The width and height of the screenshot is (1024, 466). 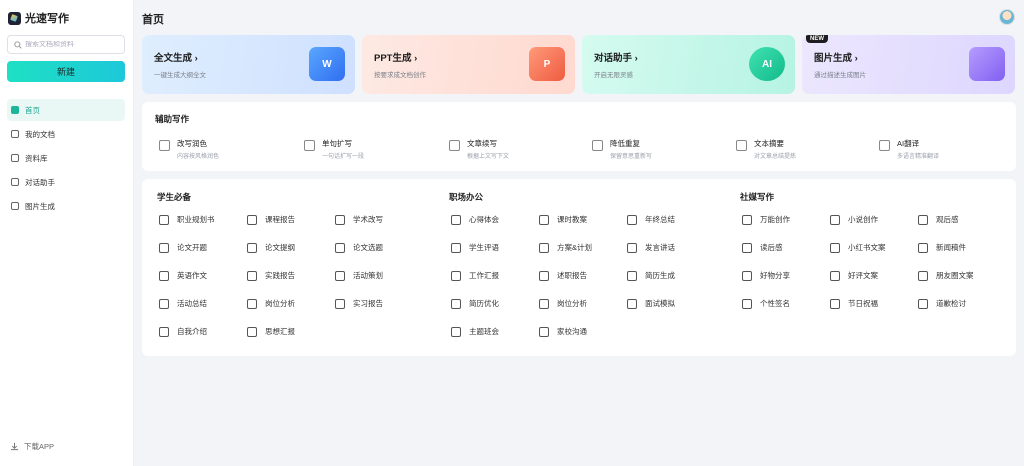 I want to click on category-item: 英语作文, so click(x=183, y=275).